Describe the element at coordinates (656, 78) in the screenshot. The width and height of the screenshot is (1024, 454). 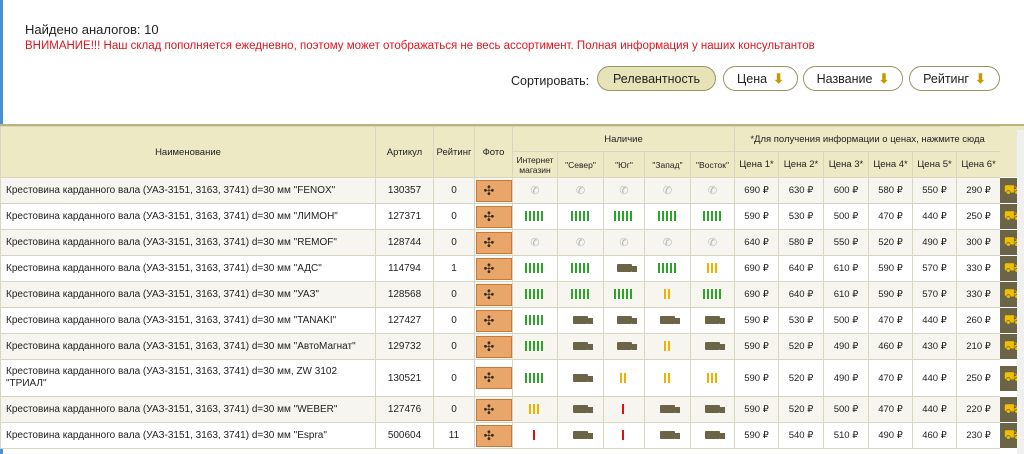
I see `sort-relevance-button: Релевантность` at that location.